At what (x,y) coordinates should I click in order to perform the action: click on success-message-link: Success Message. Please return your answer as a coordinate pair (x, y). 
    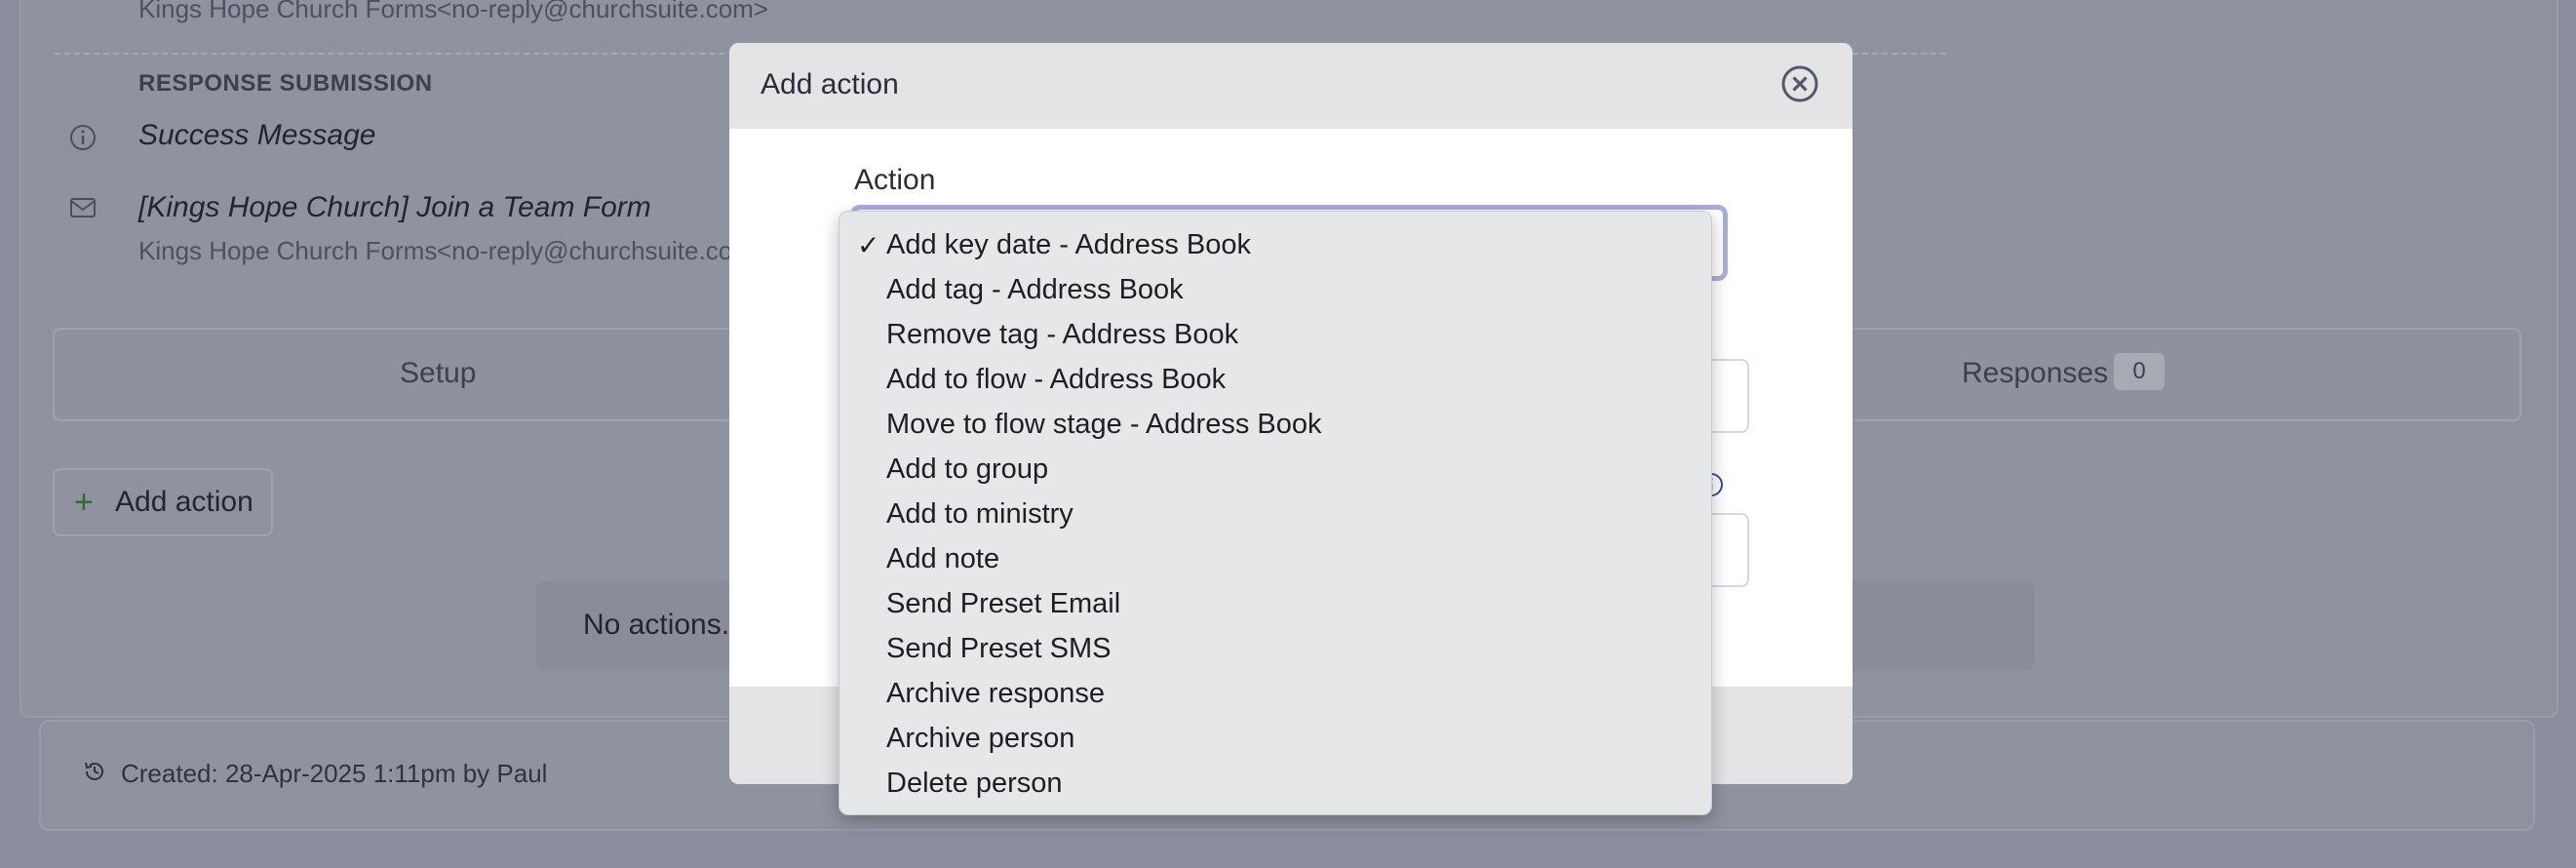
    Looking at the image, I should click on (256, 135).